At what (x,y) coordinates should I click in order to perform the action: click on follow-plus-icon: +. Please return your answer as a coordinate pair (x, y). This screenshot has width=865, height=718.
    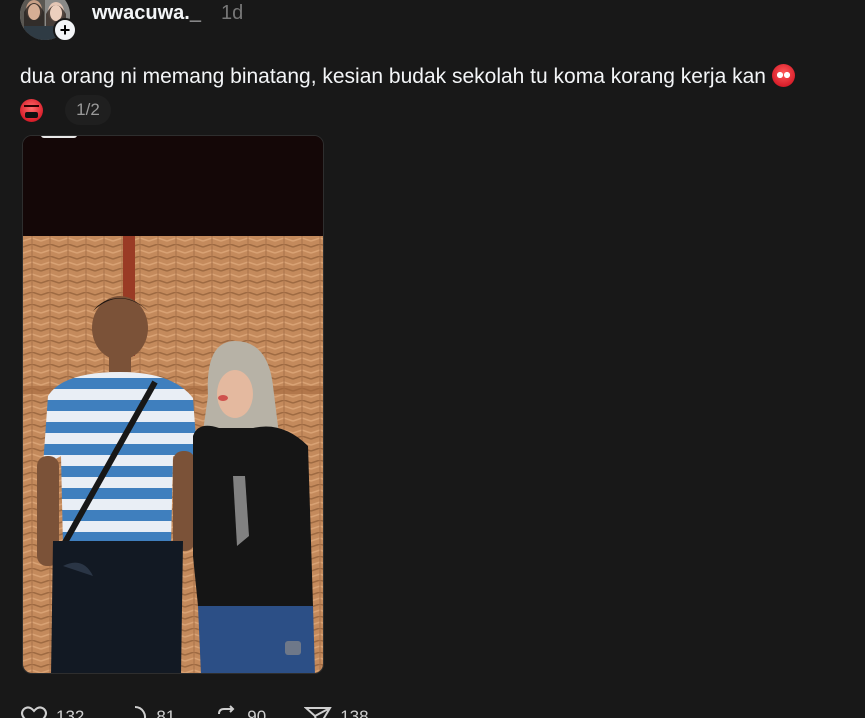
    Looking at the image, I should click on (65, 30).